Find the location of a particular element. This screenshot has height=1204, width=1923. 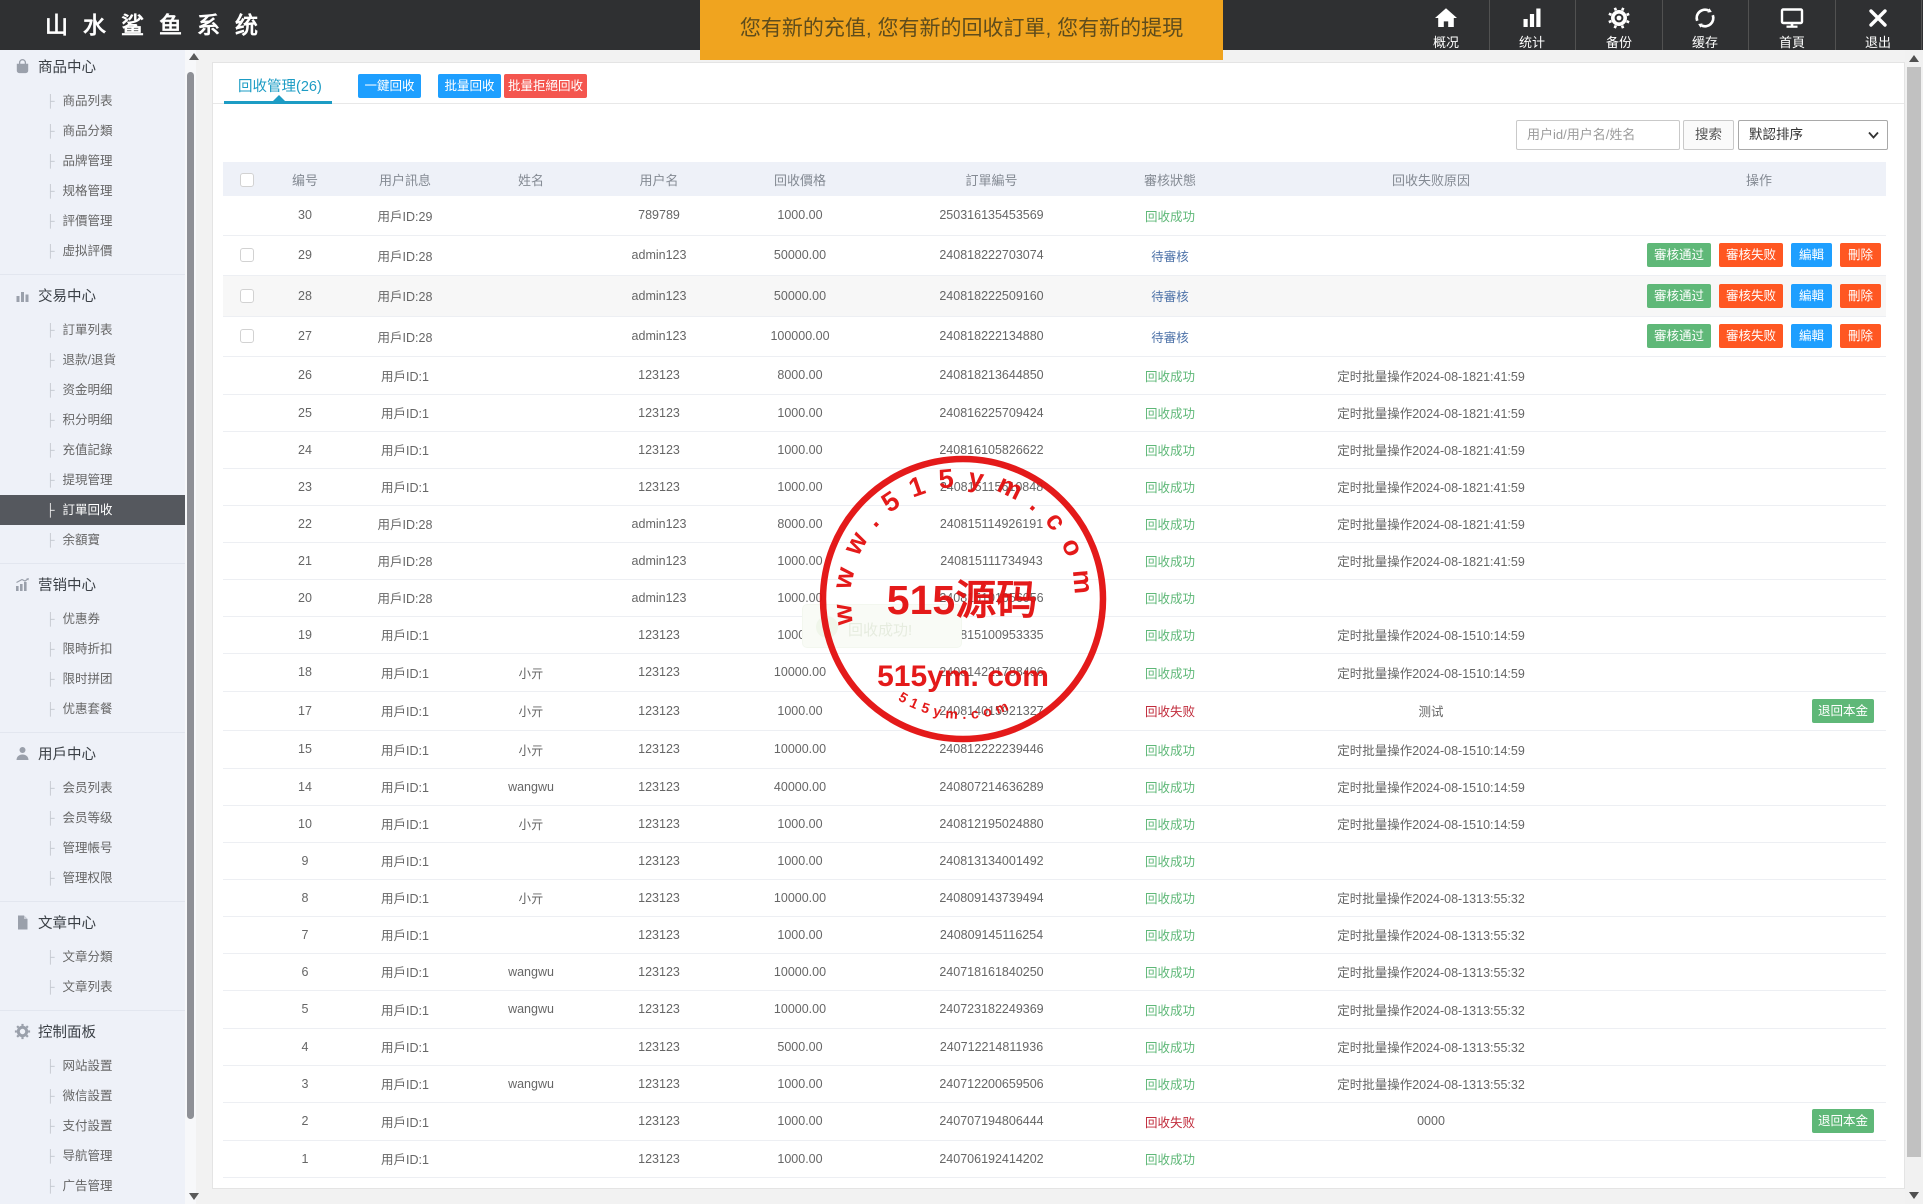

svg-text: 515ym. com is located at coordinates (963, 676).